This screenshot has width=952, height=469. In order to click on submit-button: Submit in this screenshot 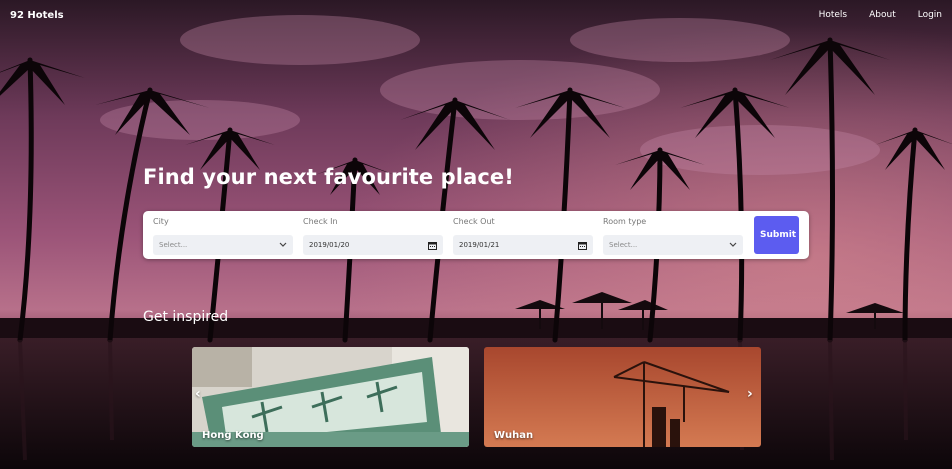, I will do `click(776, 235)`.